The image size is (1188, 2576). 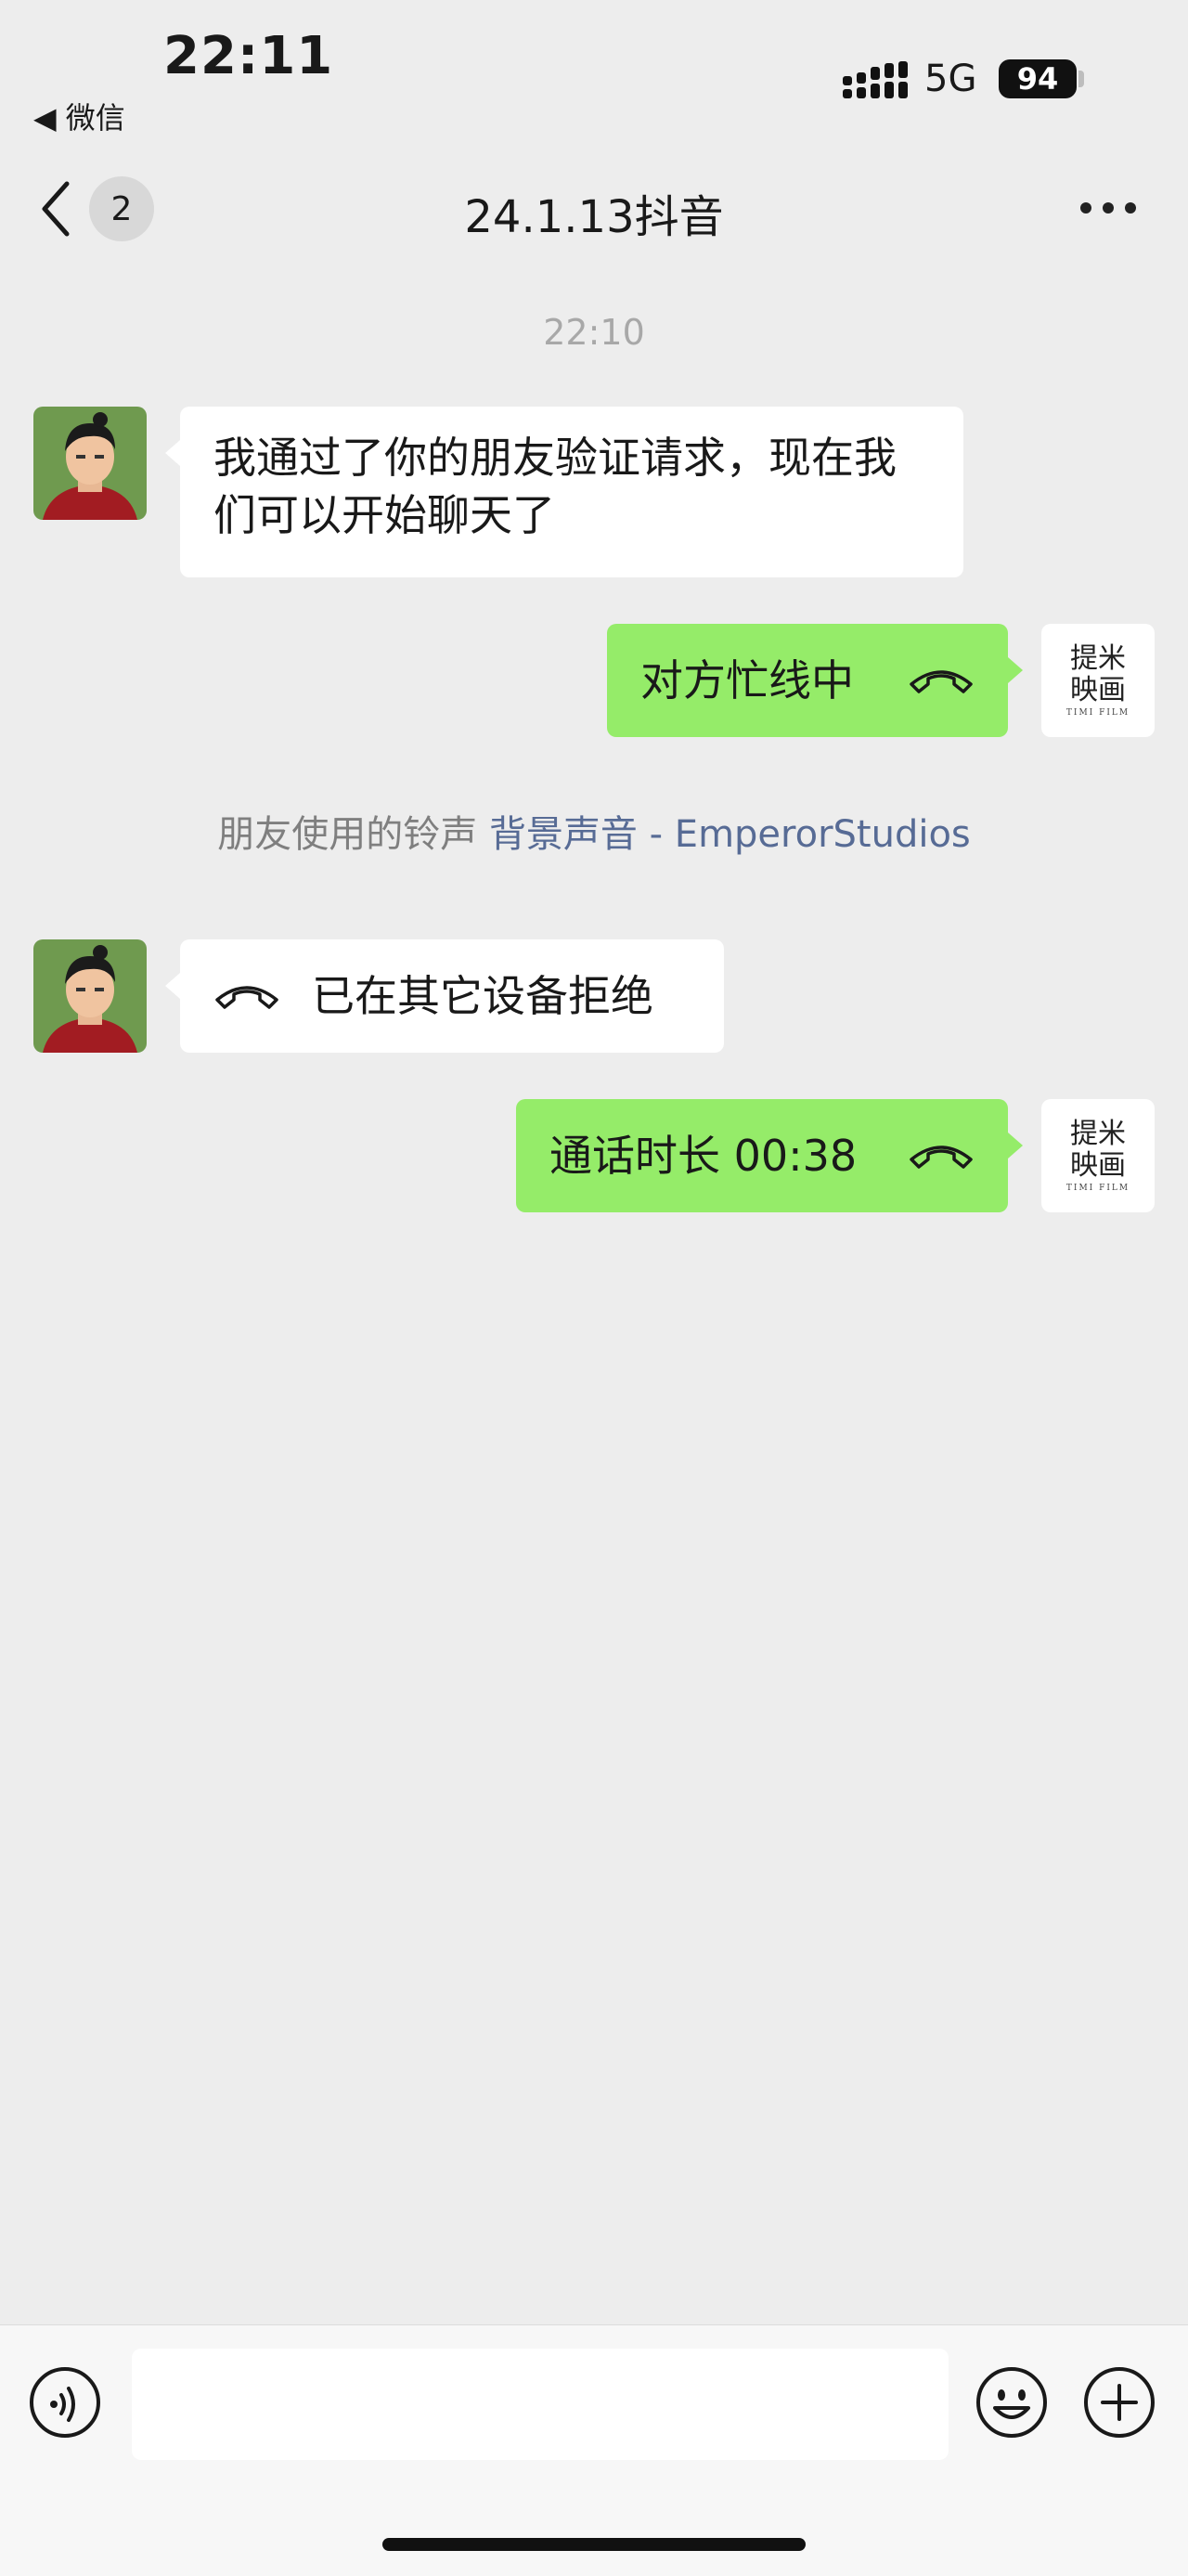 What do you see at coordinates (555, 486) in the screenshot?
I see `message-text: 我通过了你的朋友验证请求，现在我们可以开始聊天了` at bounding box center [555, 486].